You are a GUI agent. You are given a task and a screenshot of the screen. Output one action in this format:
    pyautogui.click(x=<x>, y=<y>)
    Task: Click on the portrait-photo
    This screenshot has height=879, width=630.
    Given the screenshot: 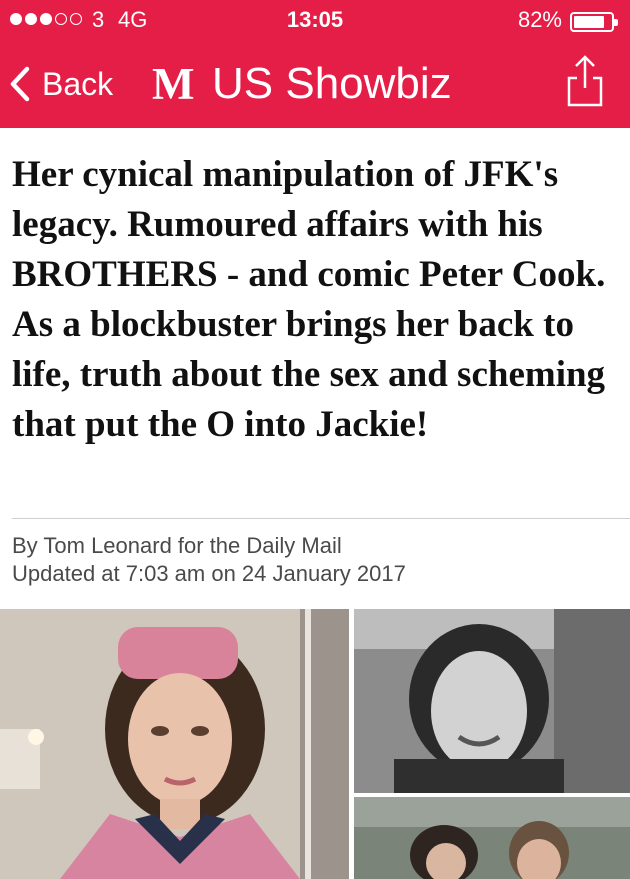 What is the action you would take?
    pyautogui.click(x=492, y=701)
    